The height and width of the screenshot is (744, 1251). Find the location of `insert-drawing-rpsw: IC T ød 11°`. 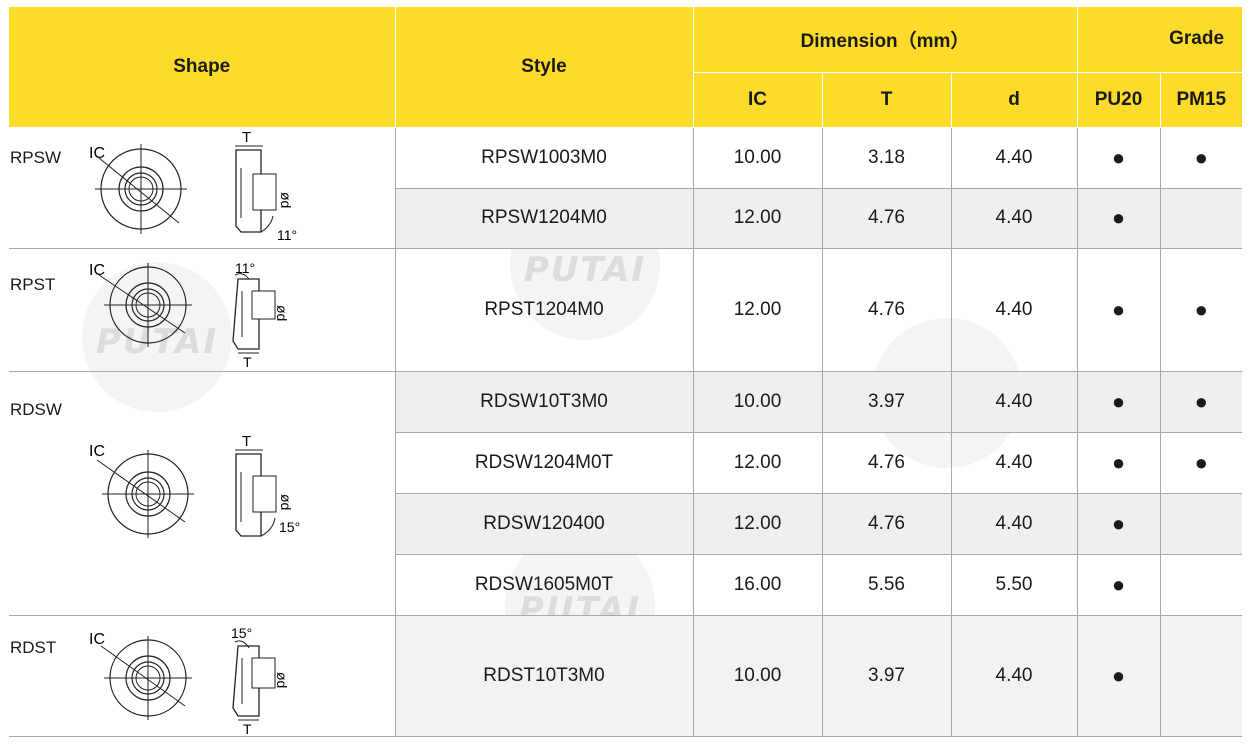

insert-drawing-rpsw: IC T ød 11° is located at coordinates (193, 186).